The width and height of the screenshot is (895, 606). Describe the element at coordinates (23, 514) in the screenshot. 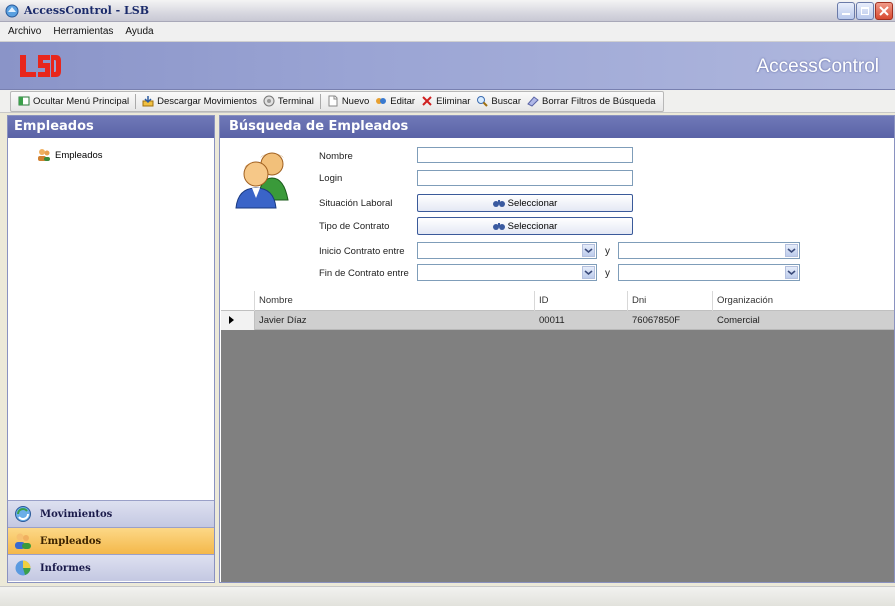

I see `movements-icon` at that location.